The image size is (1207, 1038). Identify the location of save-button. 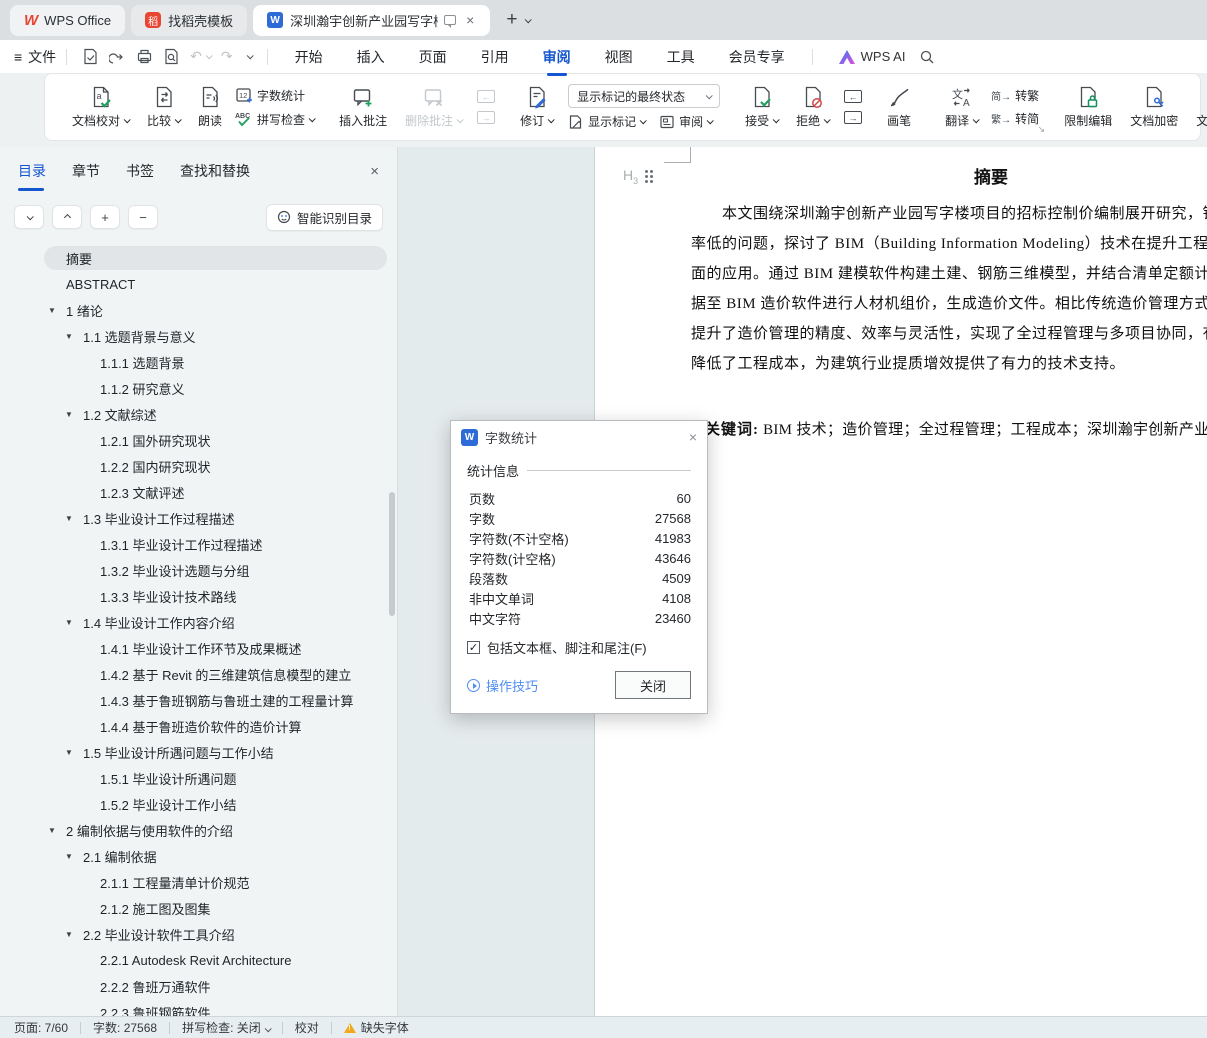
(90, 56).